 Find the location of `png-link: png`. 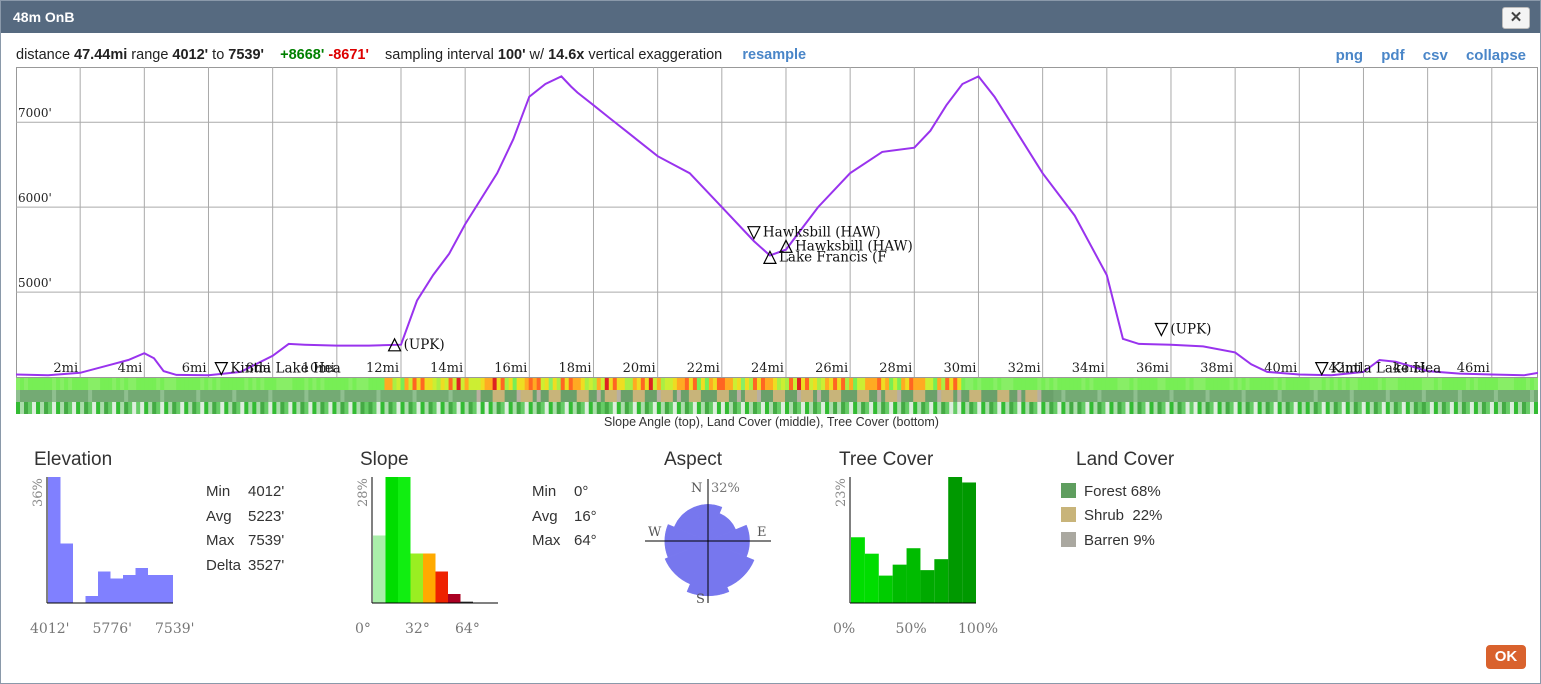

png-link: png is located at coordinates (1350, 55).